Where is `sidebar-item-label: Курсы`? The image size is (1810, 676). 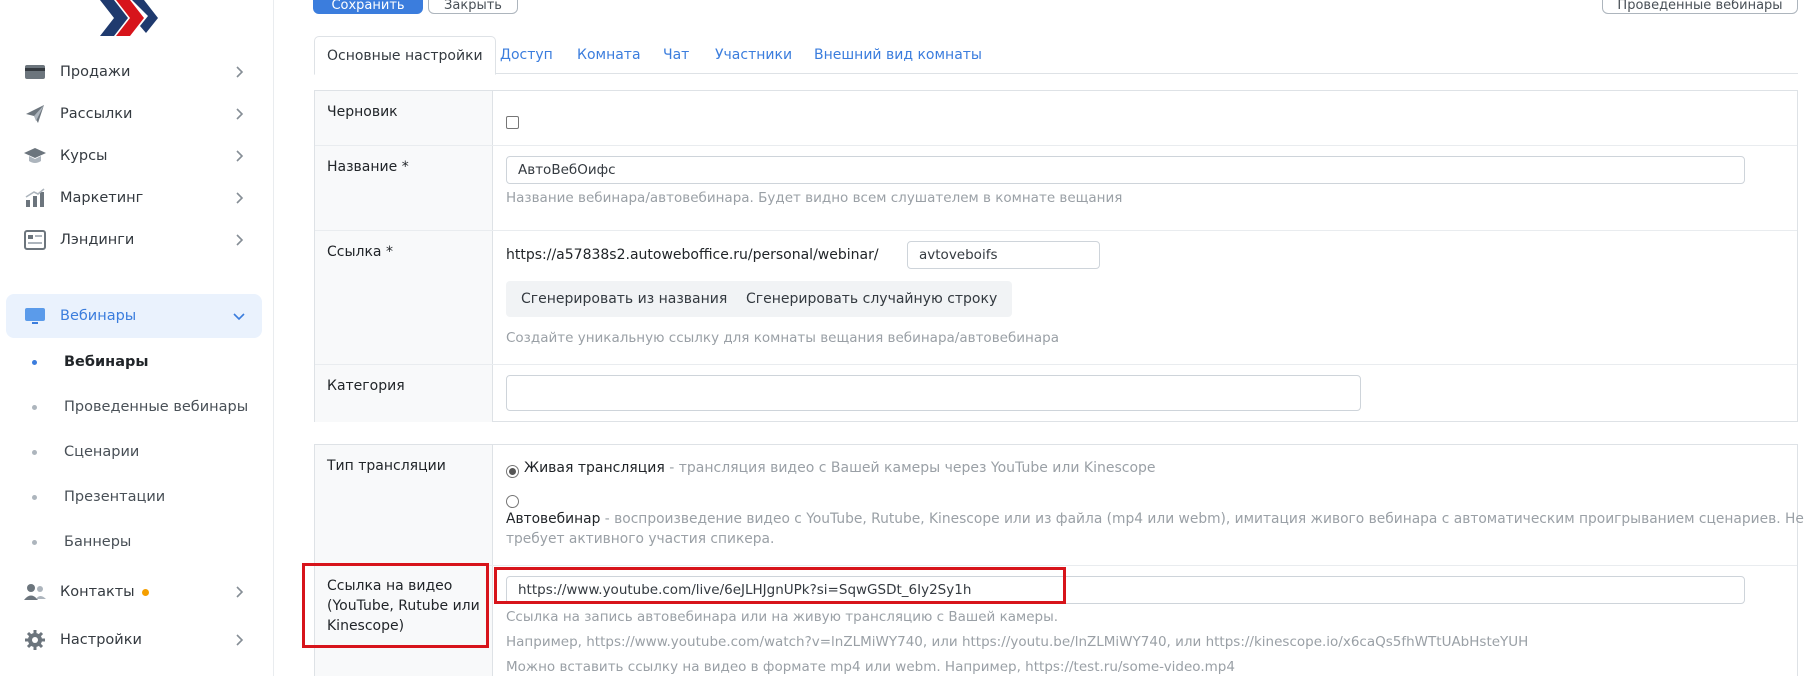 sidebar-item-label: Курсы is located at coordinates (84, 156).